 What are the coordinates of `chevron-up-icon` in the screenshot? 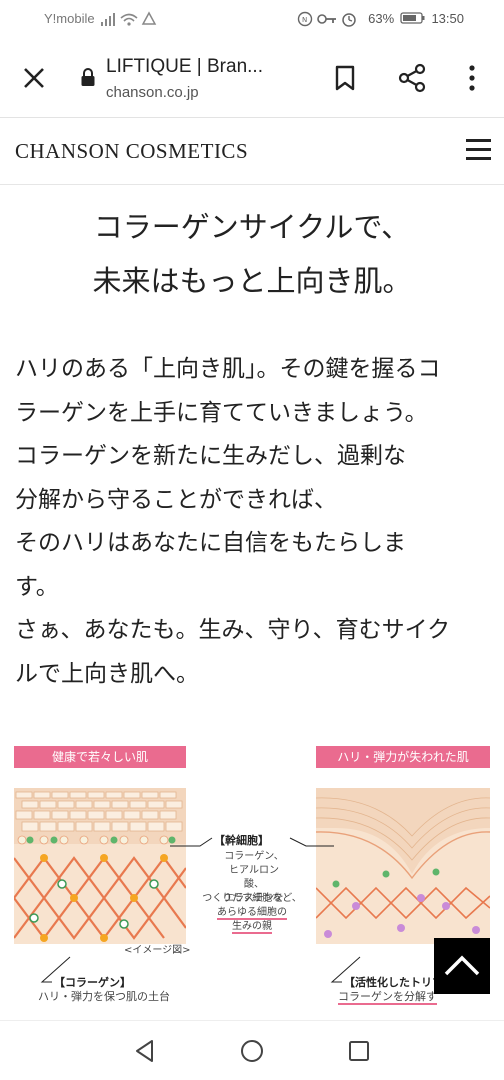 It's located at (462, 965).